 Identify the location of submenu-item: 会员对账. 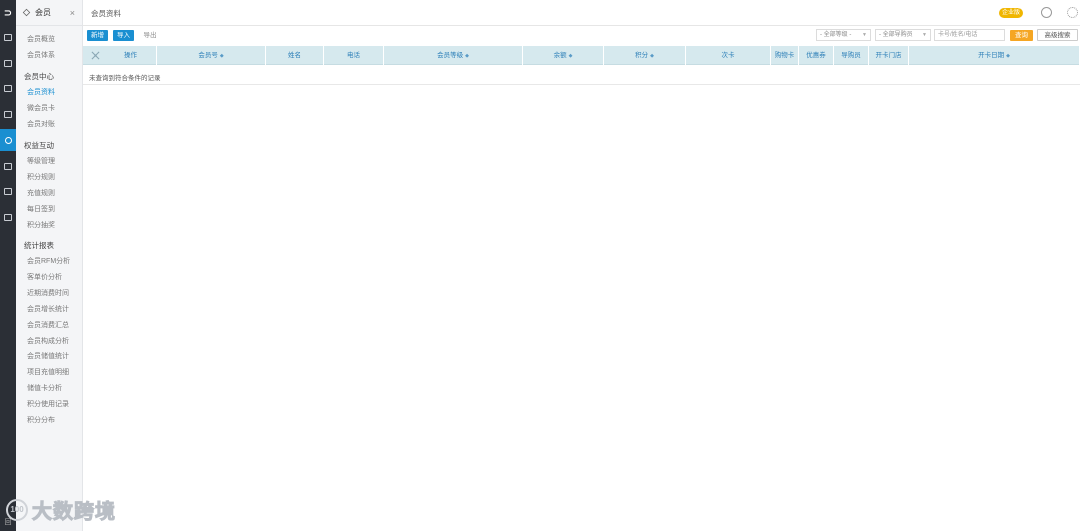
(41, 124).